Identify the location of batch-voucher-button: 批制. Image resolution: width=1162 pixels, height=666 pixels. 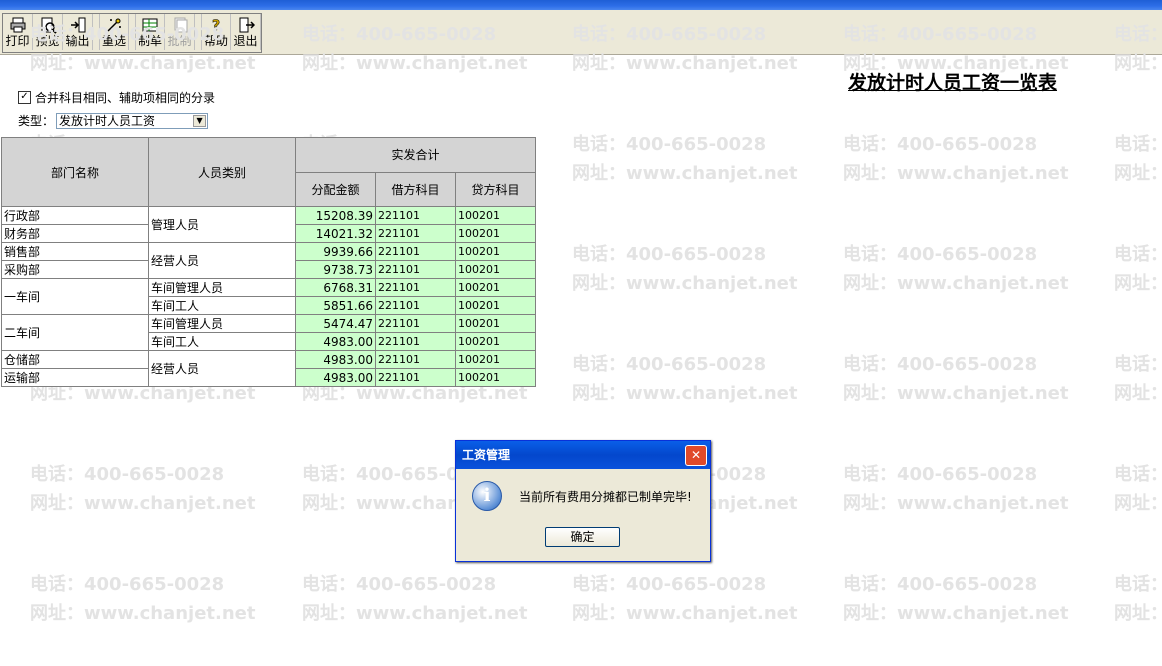
(180, 32).